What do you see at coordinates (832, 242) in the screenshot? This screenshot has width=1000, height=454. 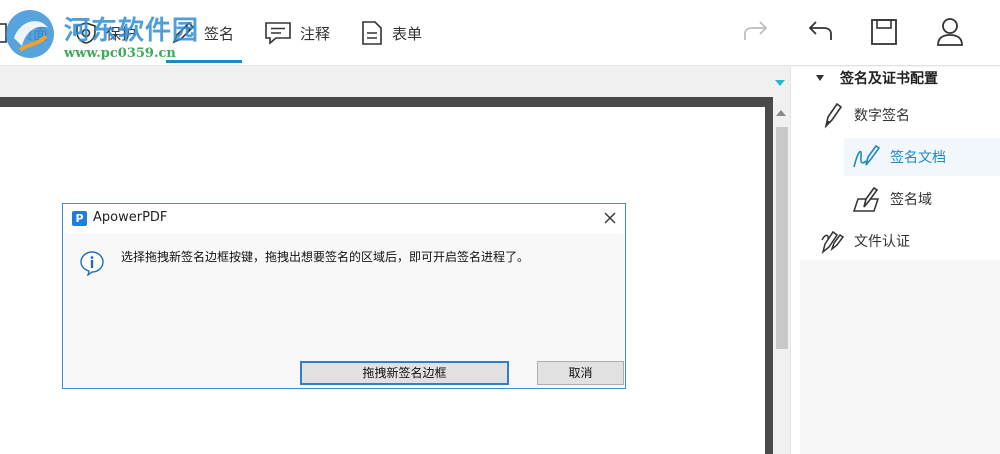 I see `certify-icon` at bounding box center [832, 242].